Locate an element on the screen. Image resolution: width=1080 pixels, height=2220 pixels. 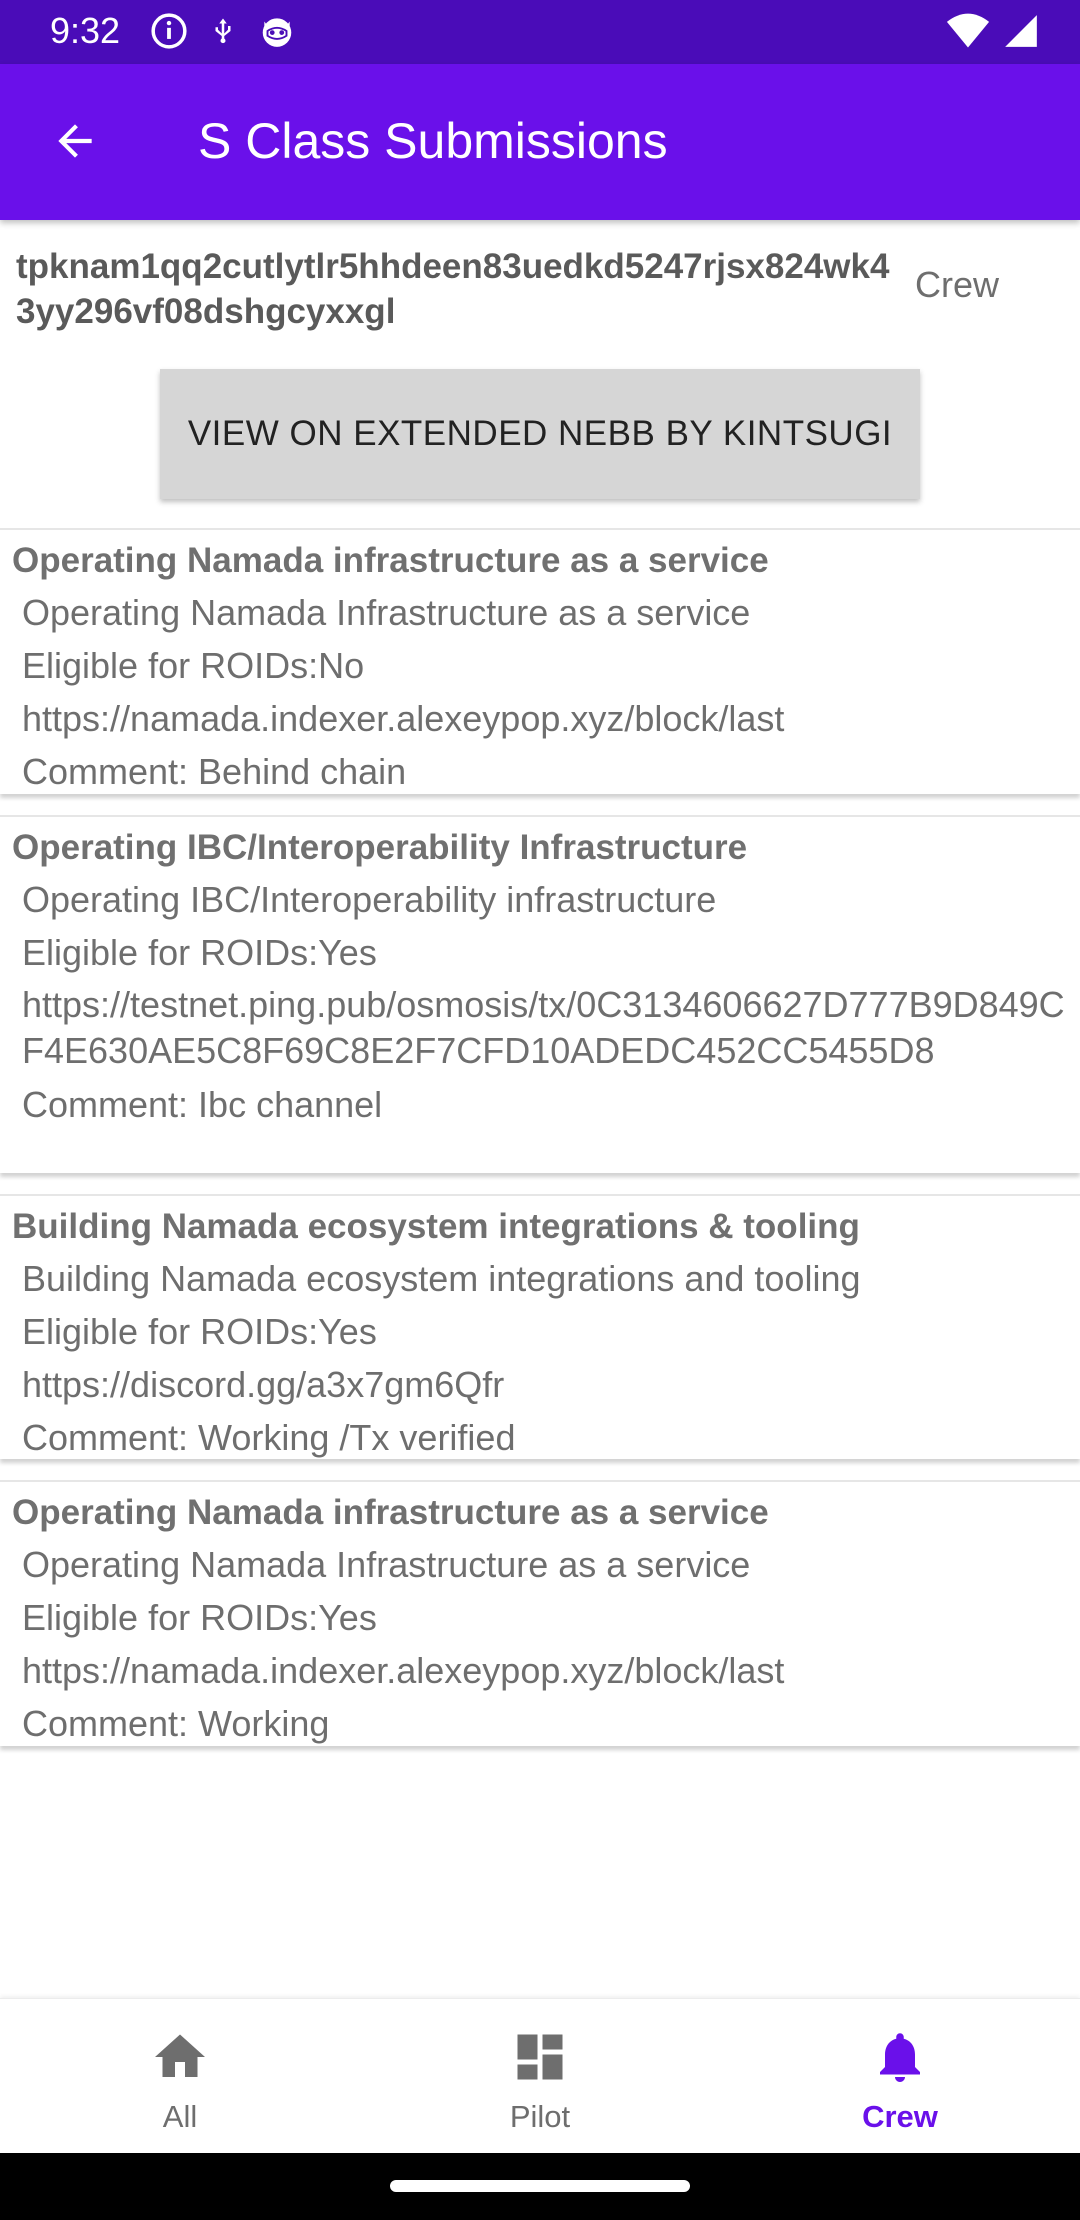
nav-label-pilot: Pilot is located at coordinates (540, 2116).